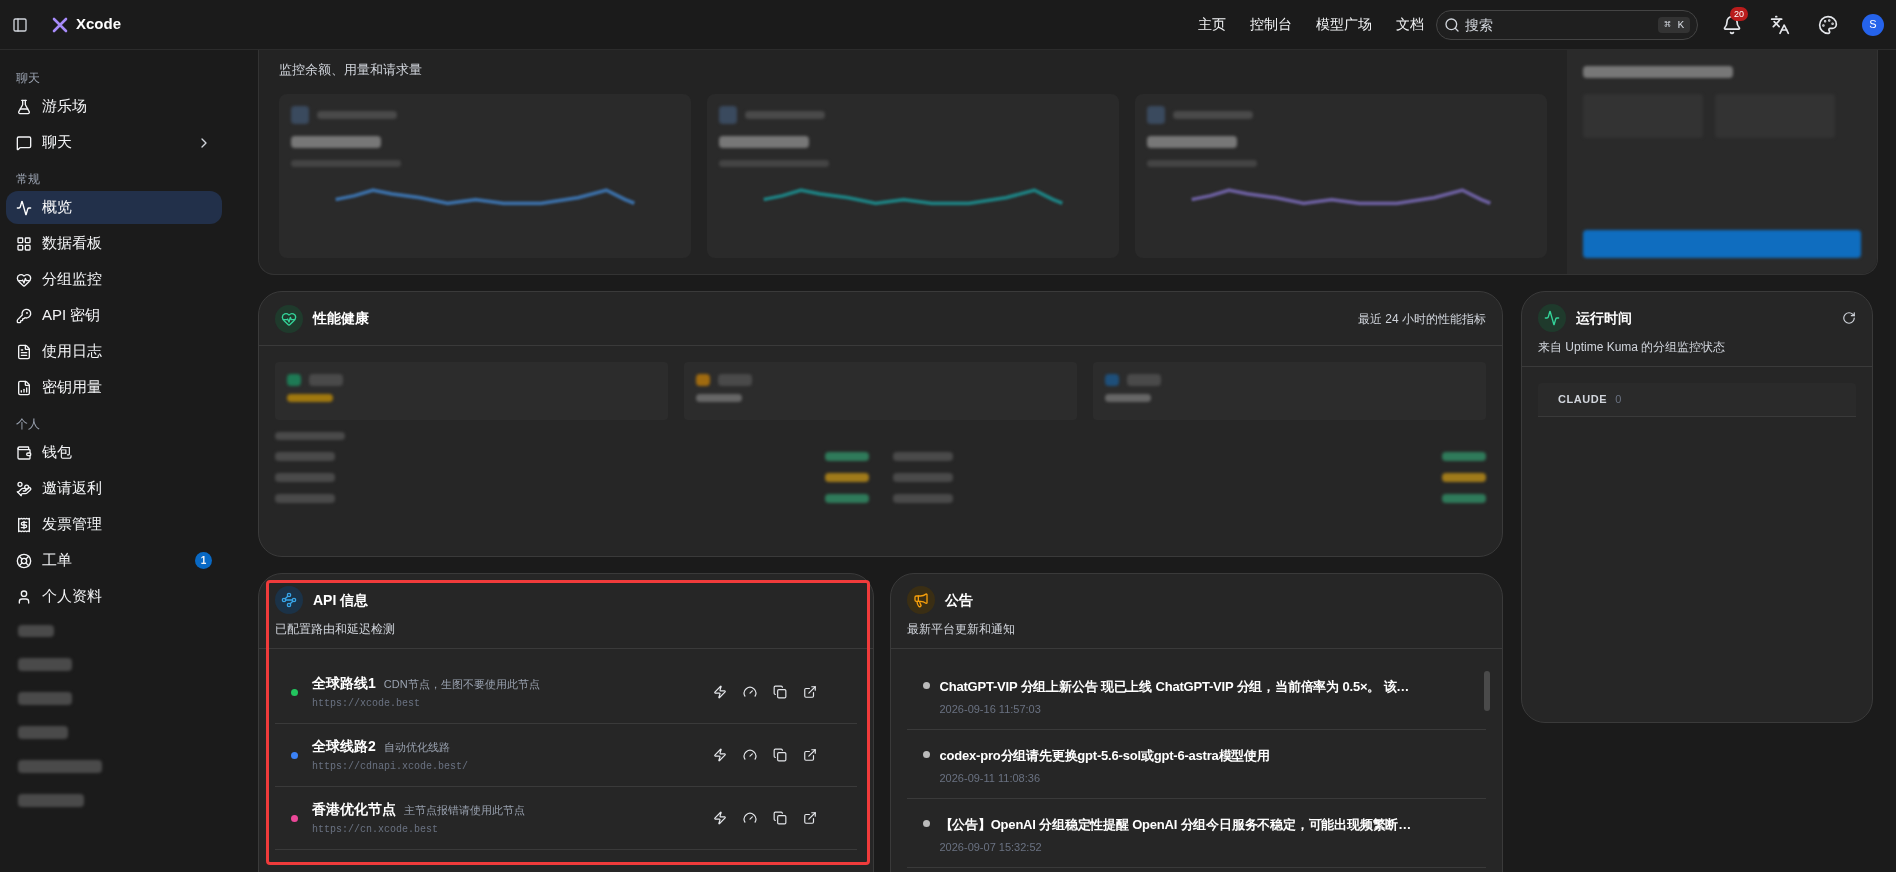  What do you see at coordinates (60, 24) in the screenshot?
I see `logo-icon` at bounding box center [60, 24].